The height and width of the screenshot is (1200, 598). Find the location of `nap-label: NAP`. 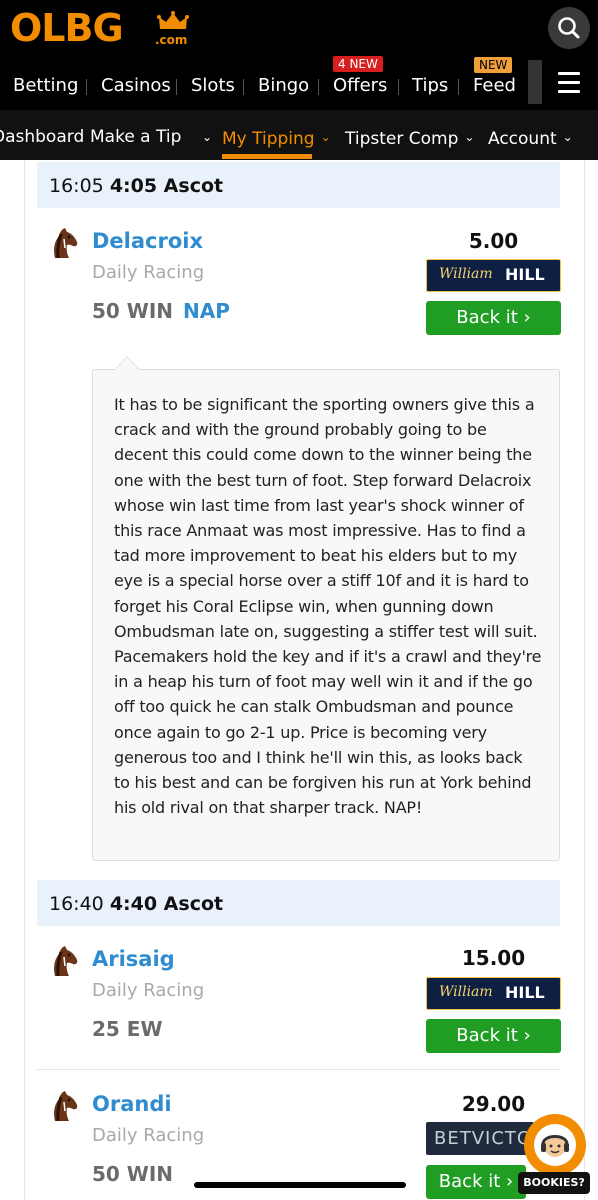

nap-label: NAP is located at coordinates (206, 311).